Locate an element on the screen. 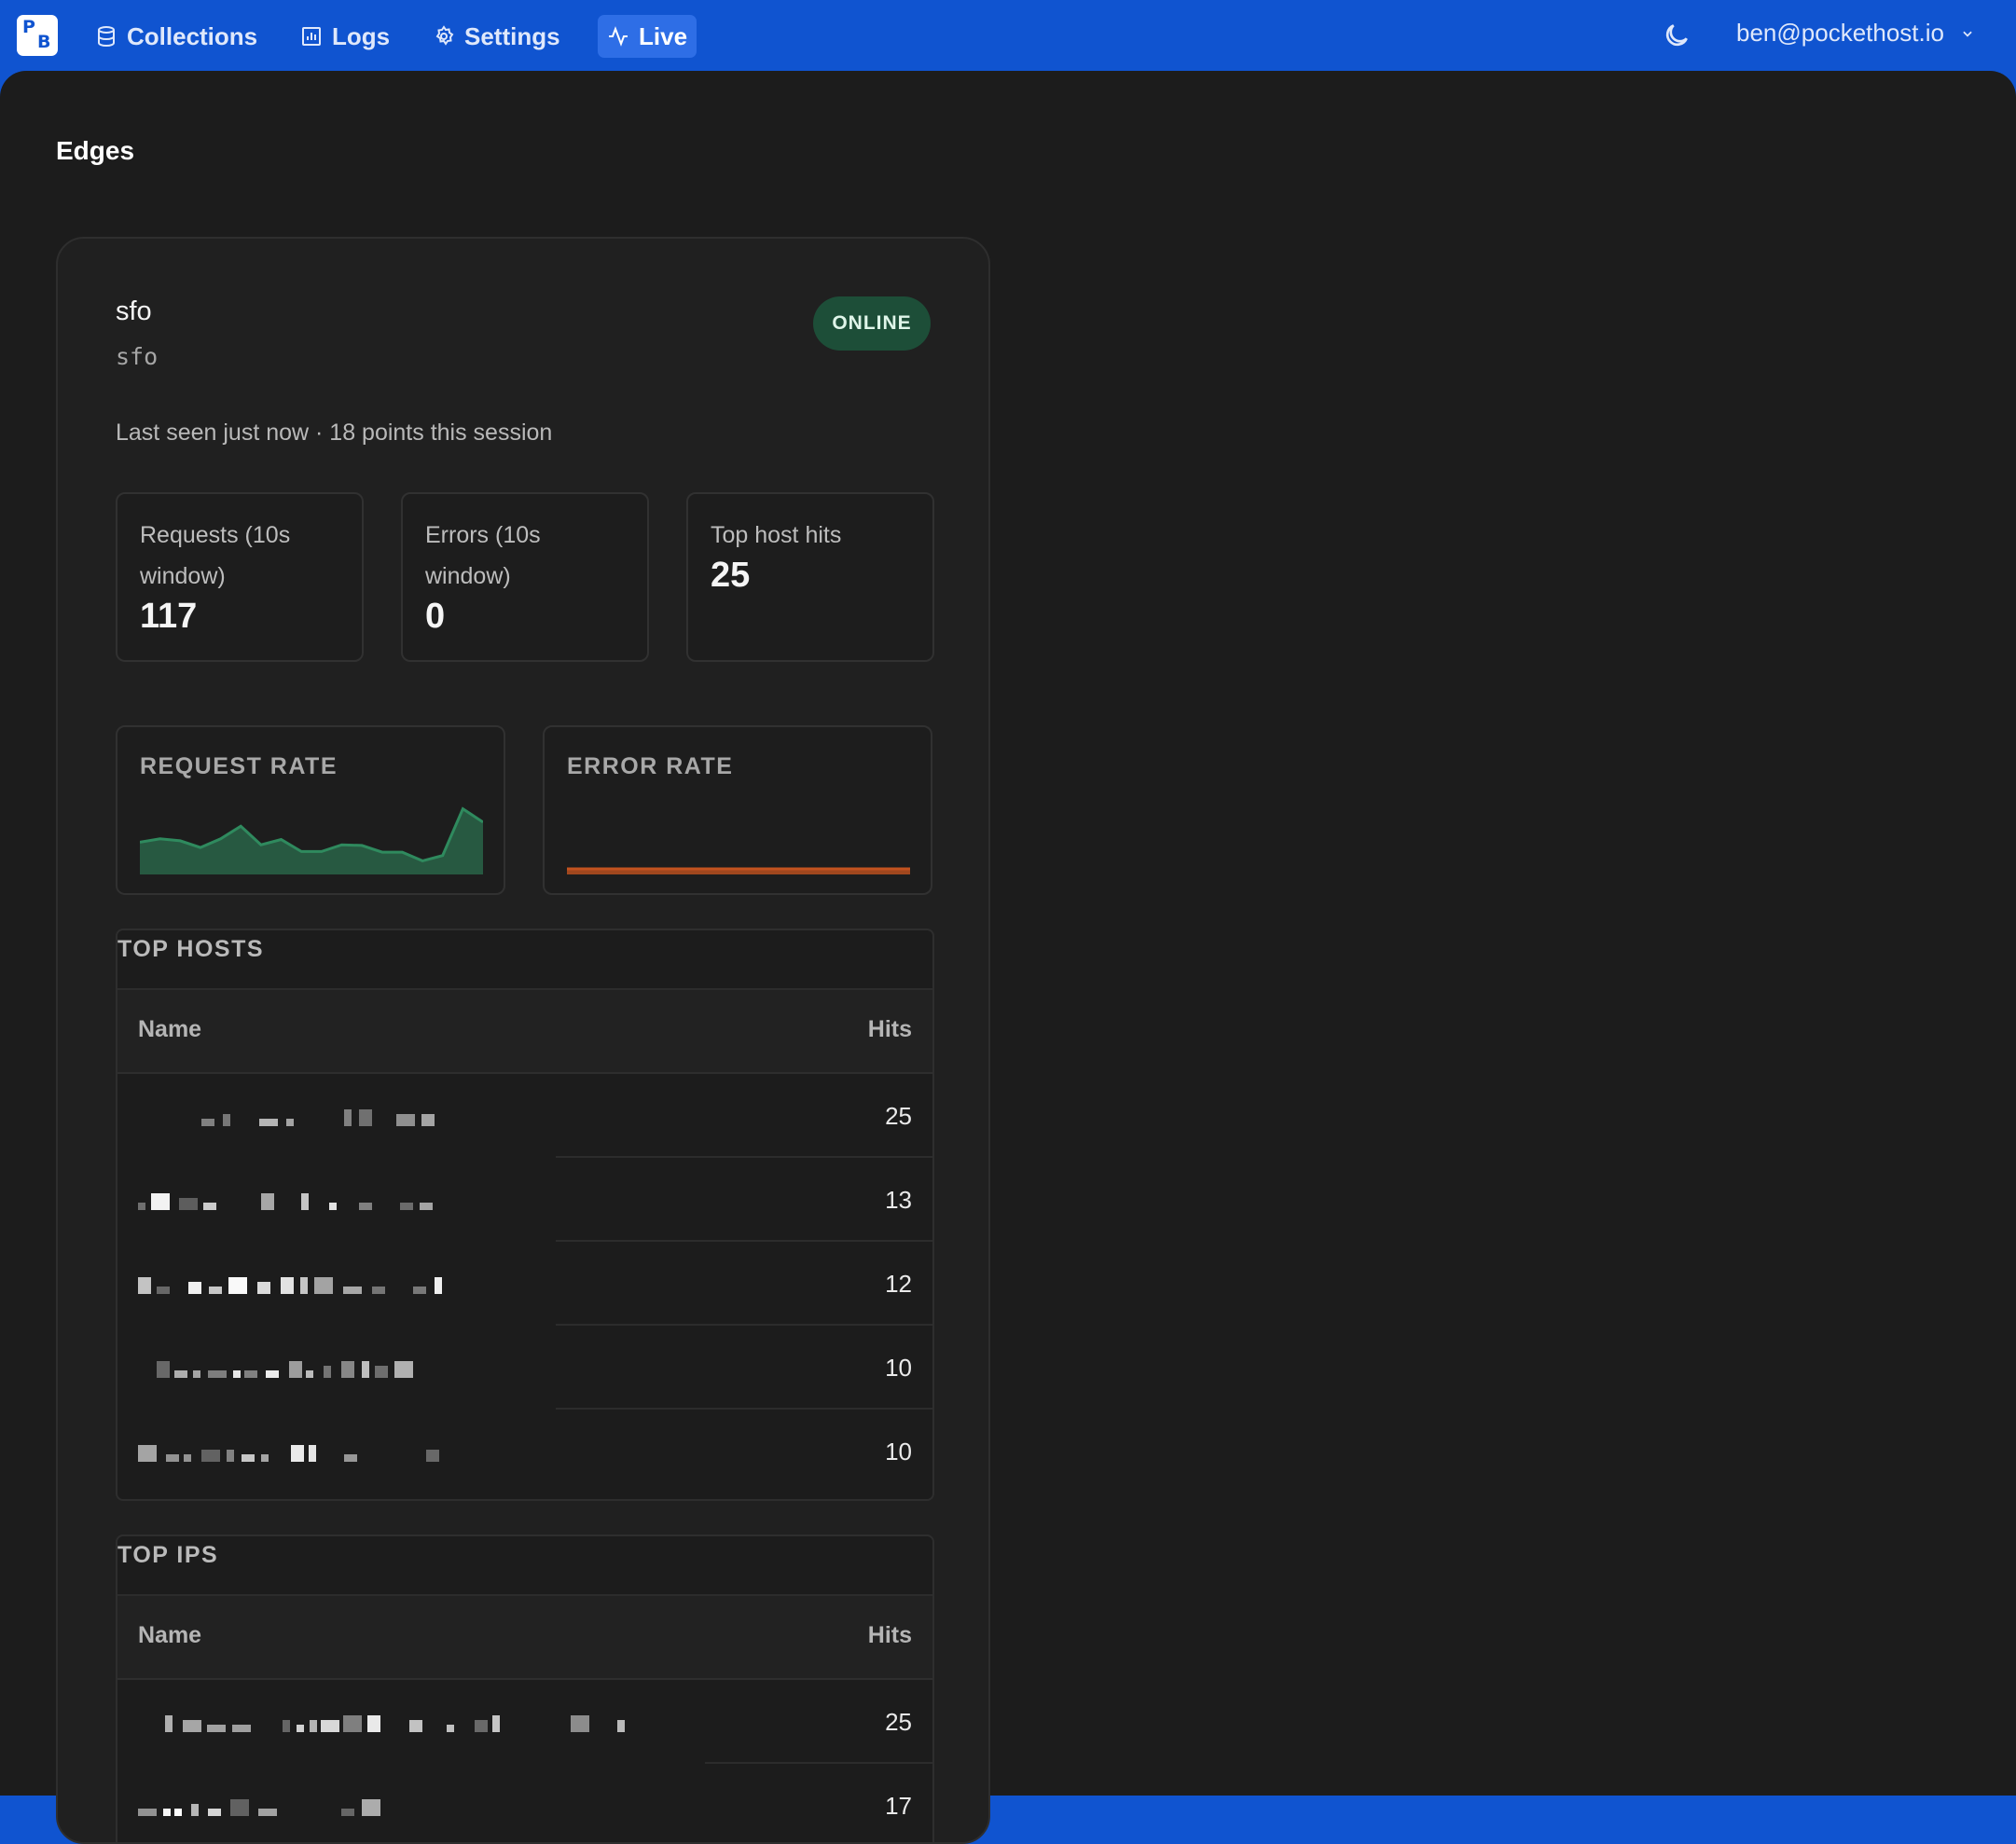 The image size is (2016, 1844). nav-collections: Collections is located at coordinates (176, 36).